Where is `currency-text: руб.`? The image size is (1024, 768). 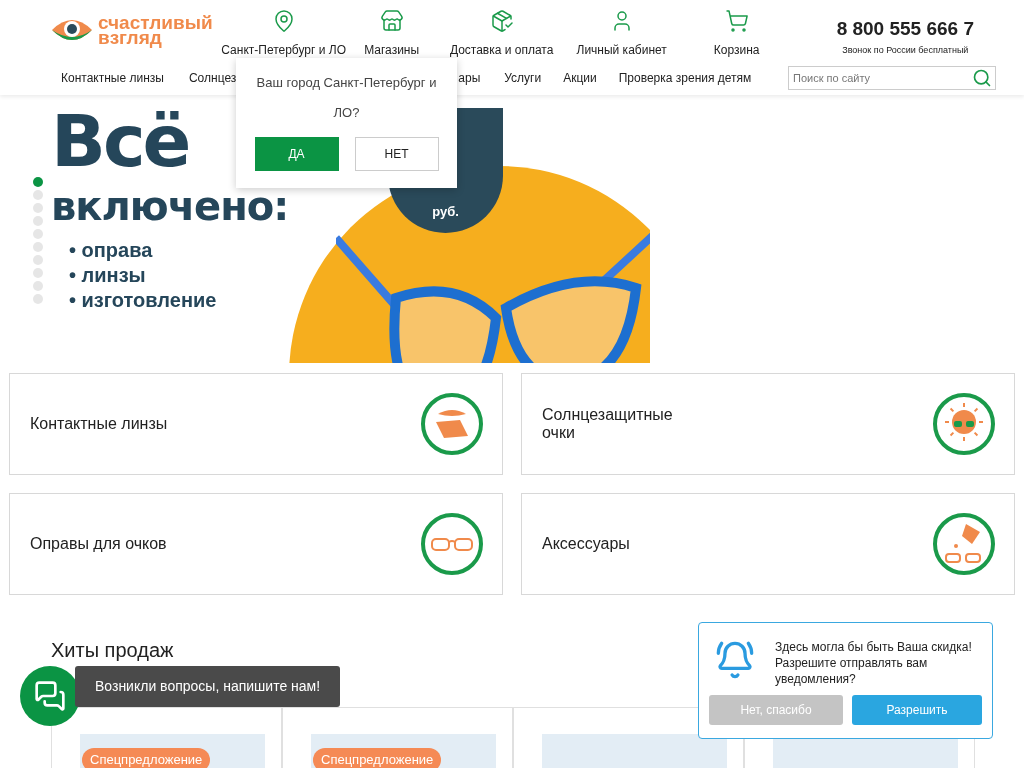
currency-text: руб. is located at coordinates (445, 211).